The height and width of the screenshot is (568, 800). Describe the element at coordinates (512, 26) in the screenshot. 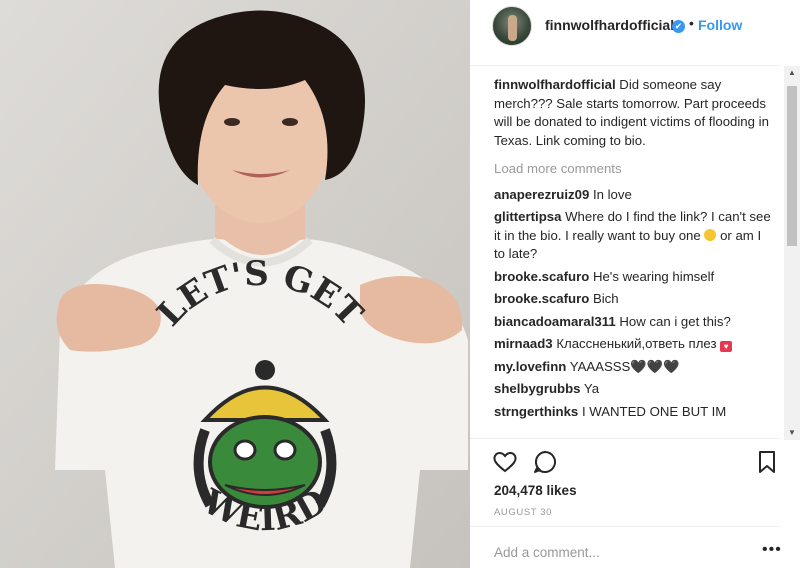

I see `avatar` at that location.